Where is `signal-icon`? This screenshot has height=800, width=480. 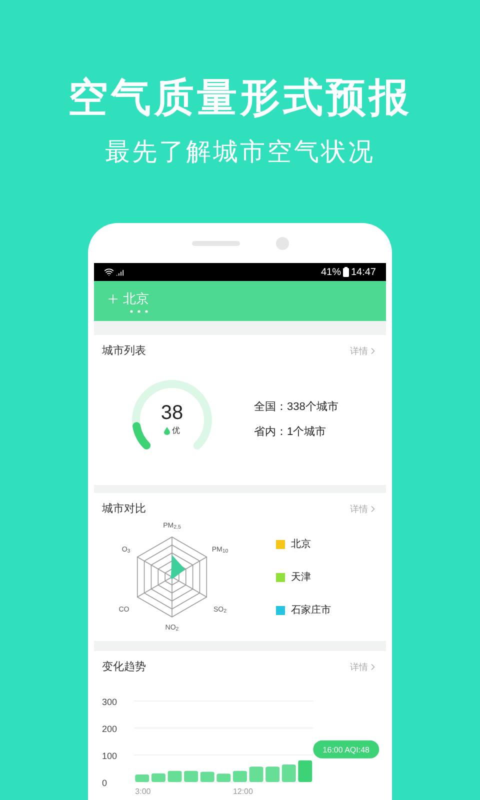
signal-icon is located at coordinates (121, 272).